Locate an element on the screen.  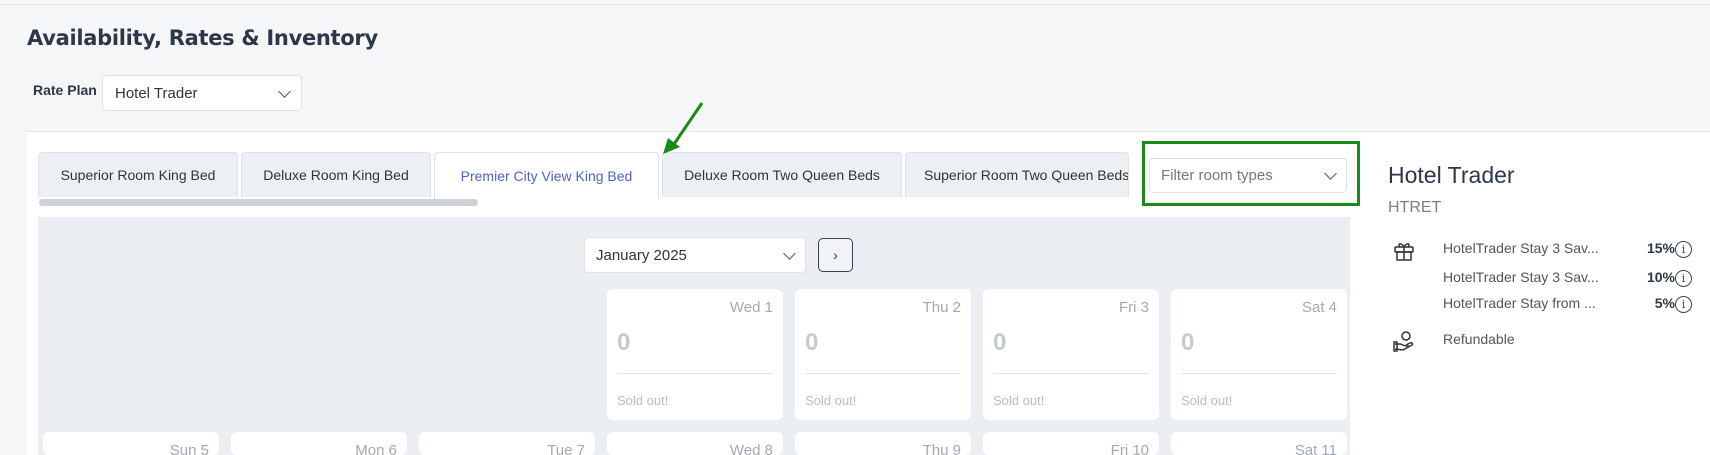
next-month-button: › is located at coordinates (835, 255).